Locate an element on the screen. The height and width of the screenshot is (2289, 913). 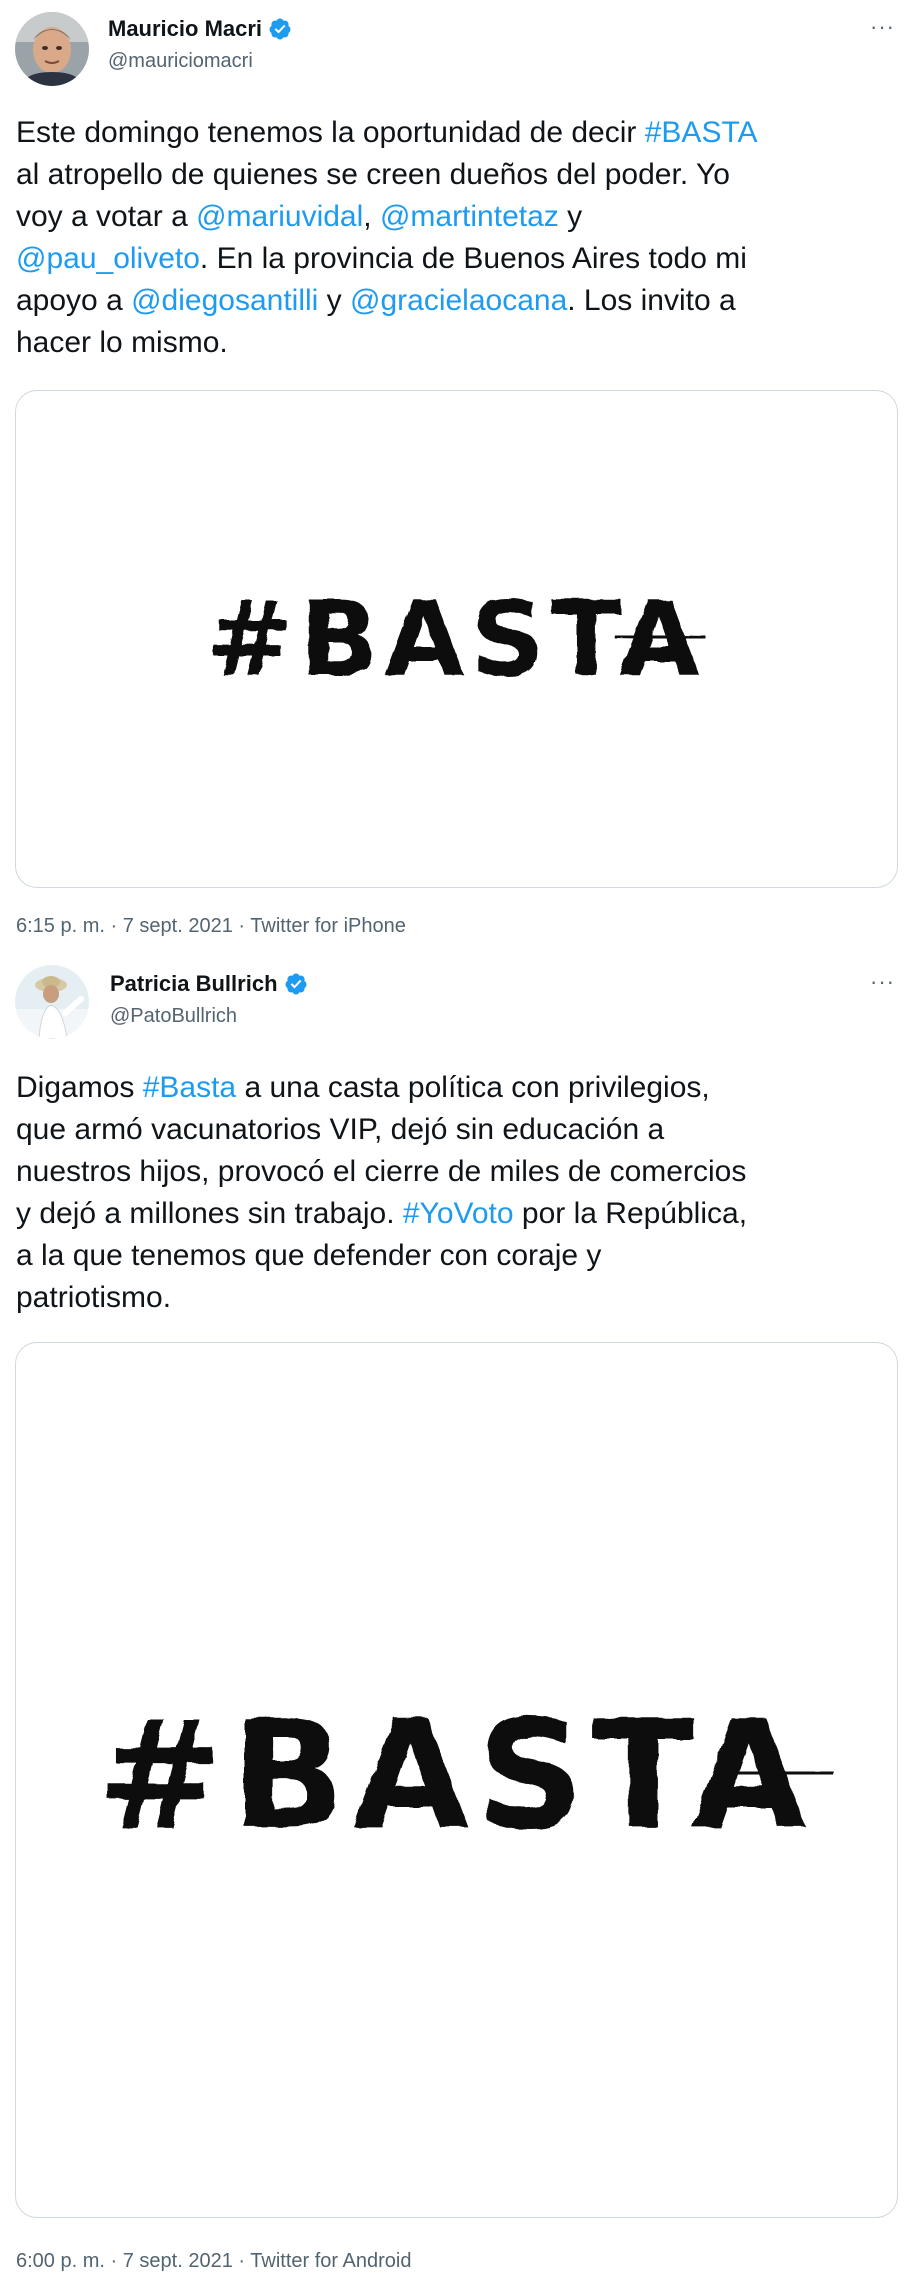
tweet-text-segment: Digamos is located at coordinates (79, 1087).